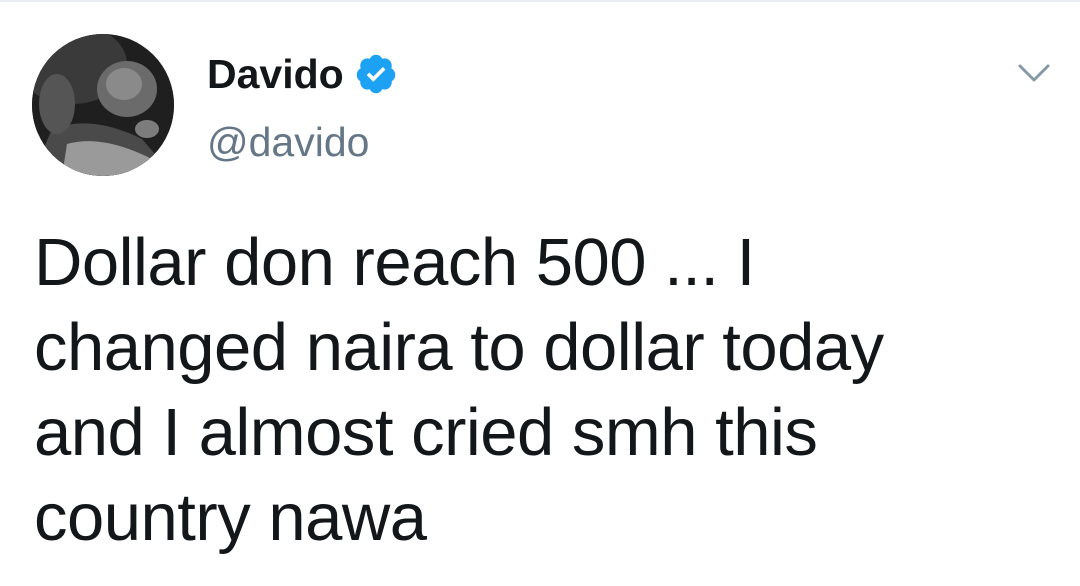 This screenshot has height=586, width=1080. Describe the element at coordinates (1034, 73) in the screenshot. I see `chevron-down-icon` at that location.